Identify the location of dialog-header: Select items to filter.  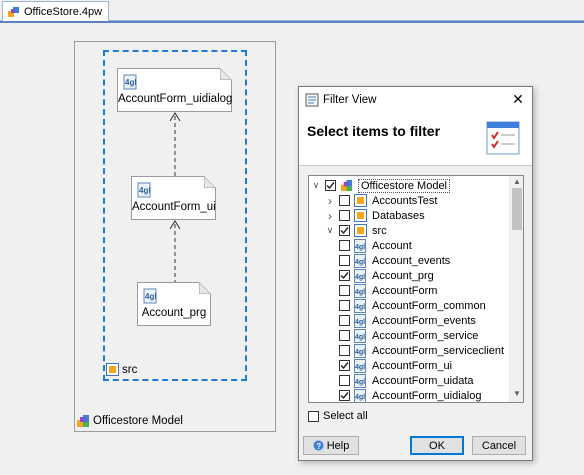
(415, 139).